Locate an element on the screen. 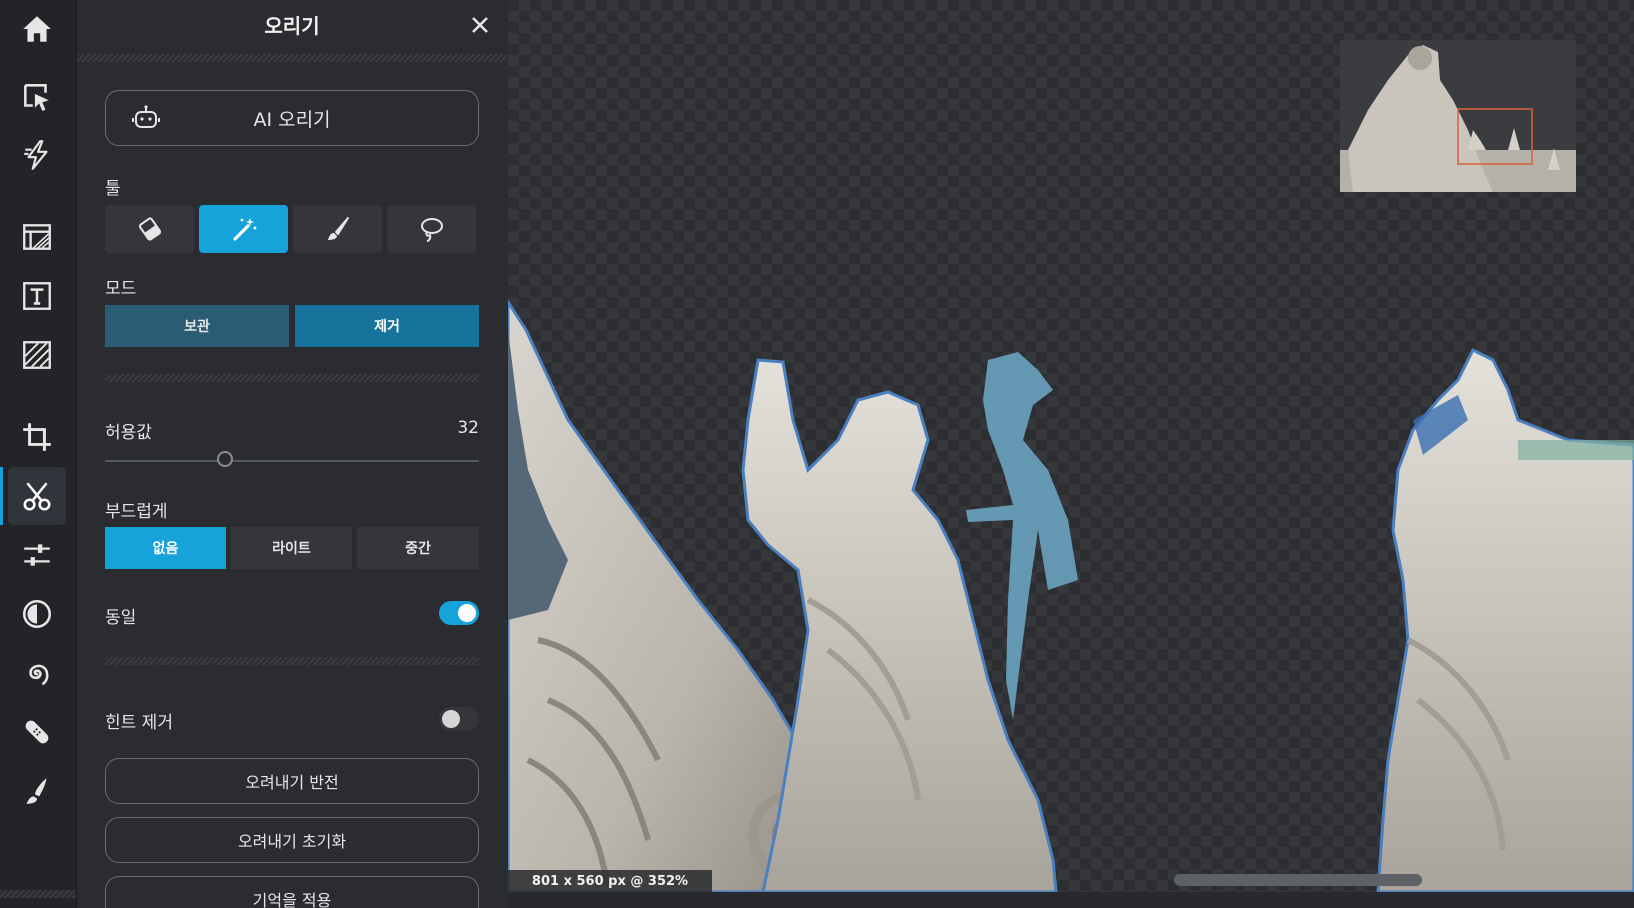 This screenshot has width=1634, height=908. tolerance-value: 32 is located at coordinates (468, 428).